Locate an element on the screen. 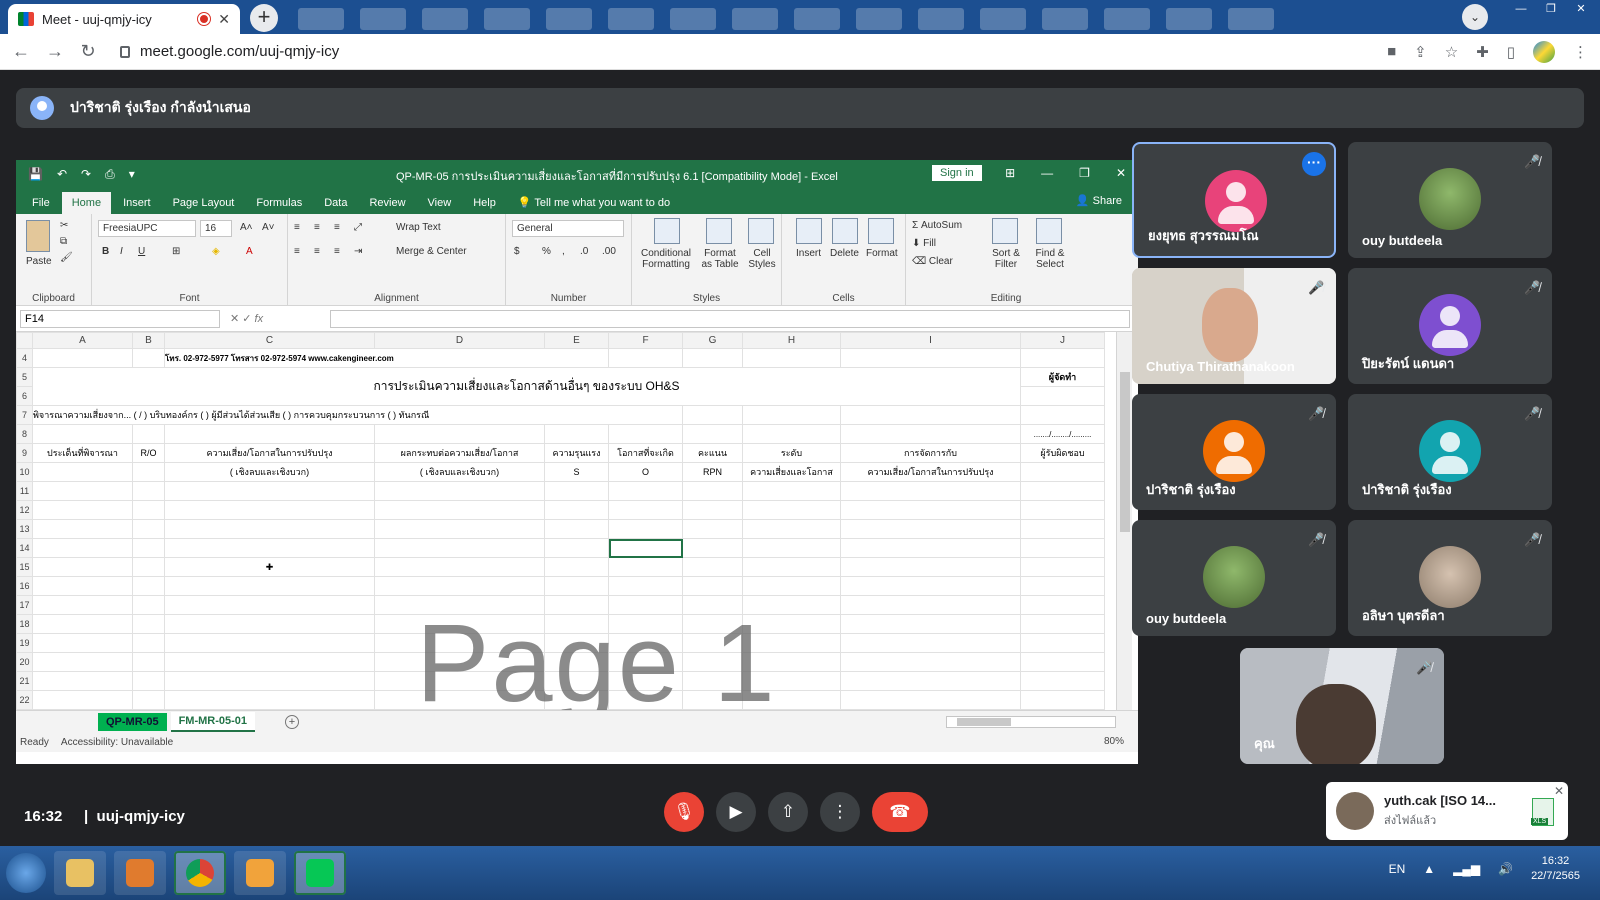 The image size is (1600, 900). font-size-select: 16 is located at coordinates (216, 228).